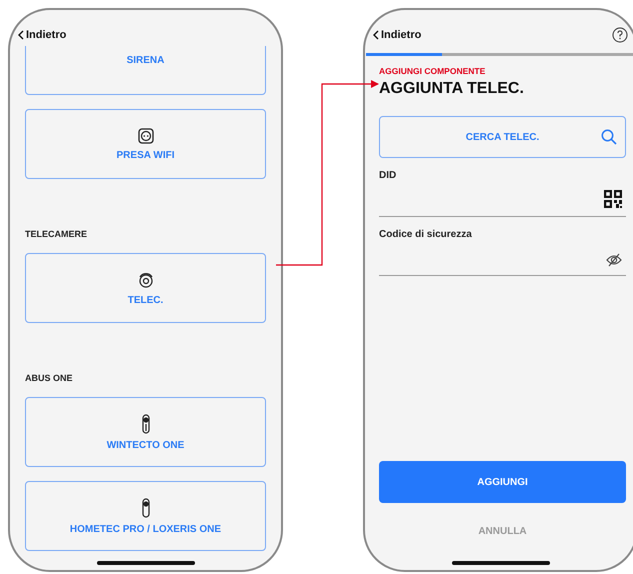  What do you see at coordinates (502, 482) in the screenshot?
I see `add-button: AGGIUNGI` at bounding box center [502, 482].